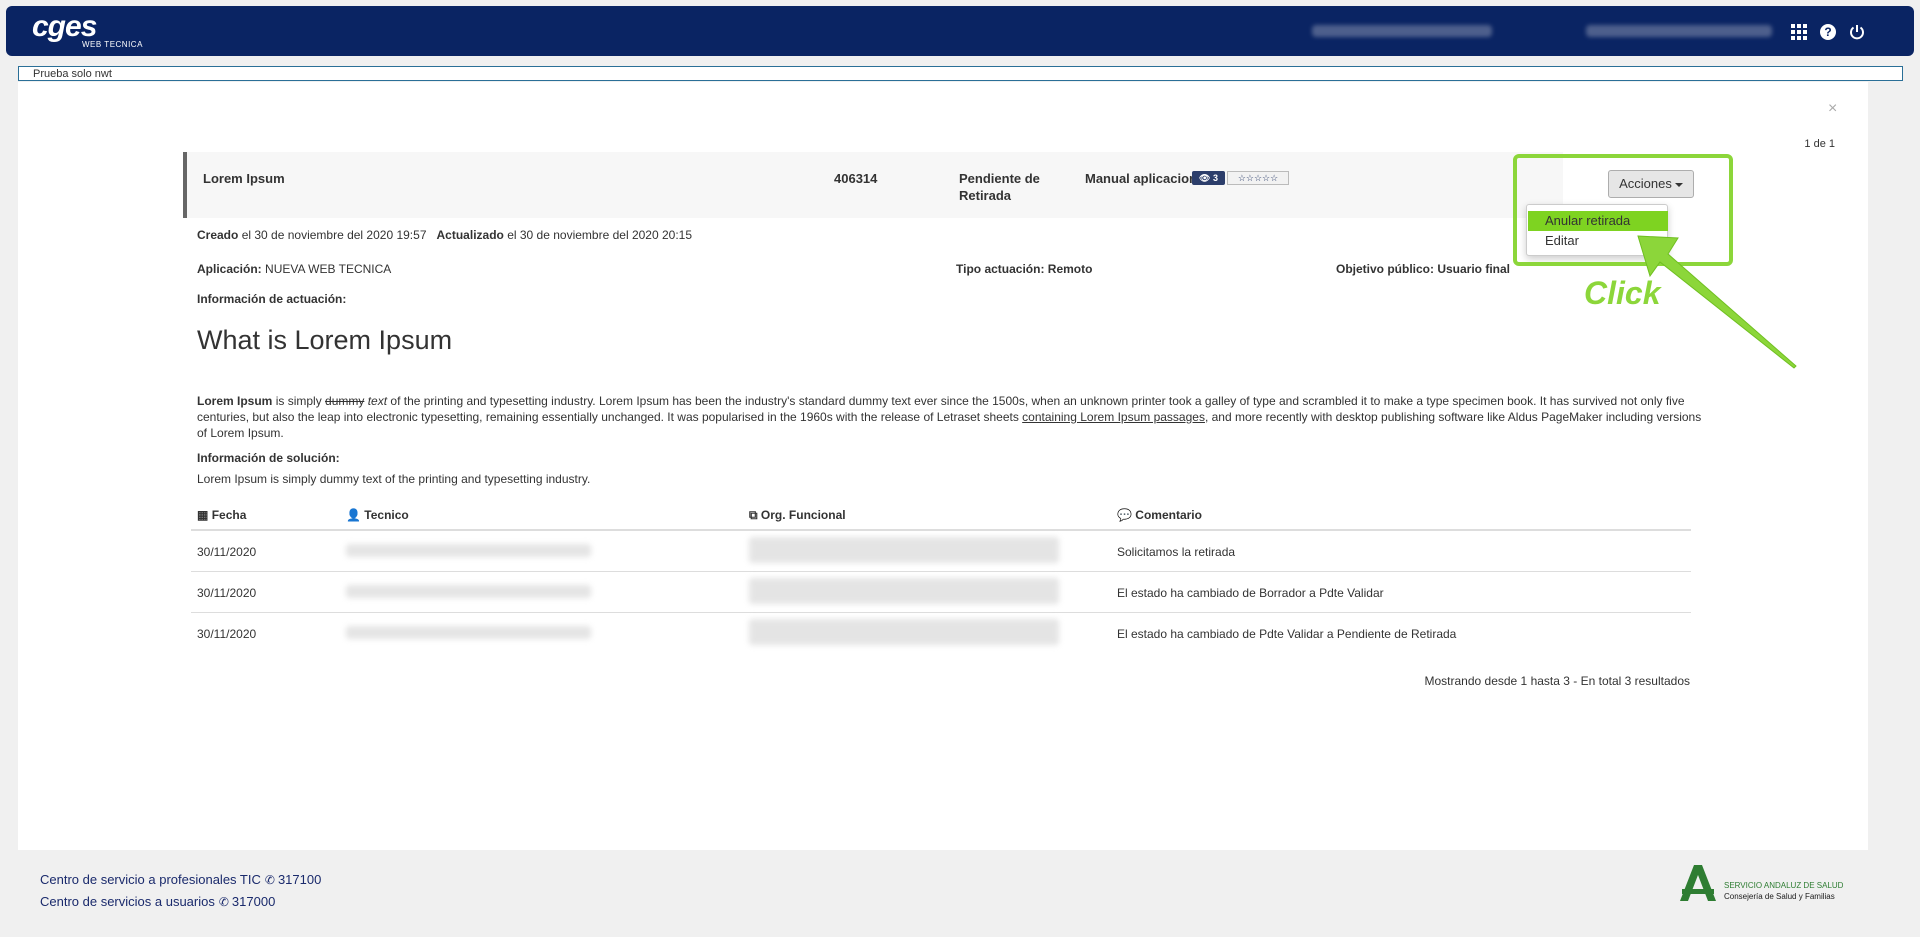 The image size is (1920, 937). I want to click on col-header-fecha: ▦ Fecha, so click(221, 515).